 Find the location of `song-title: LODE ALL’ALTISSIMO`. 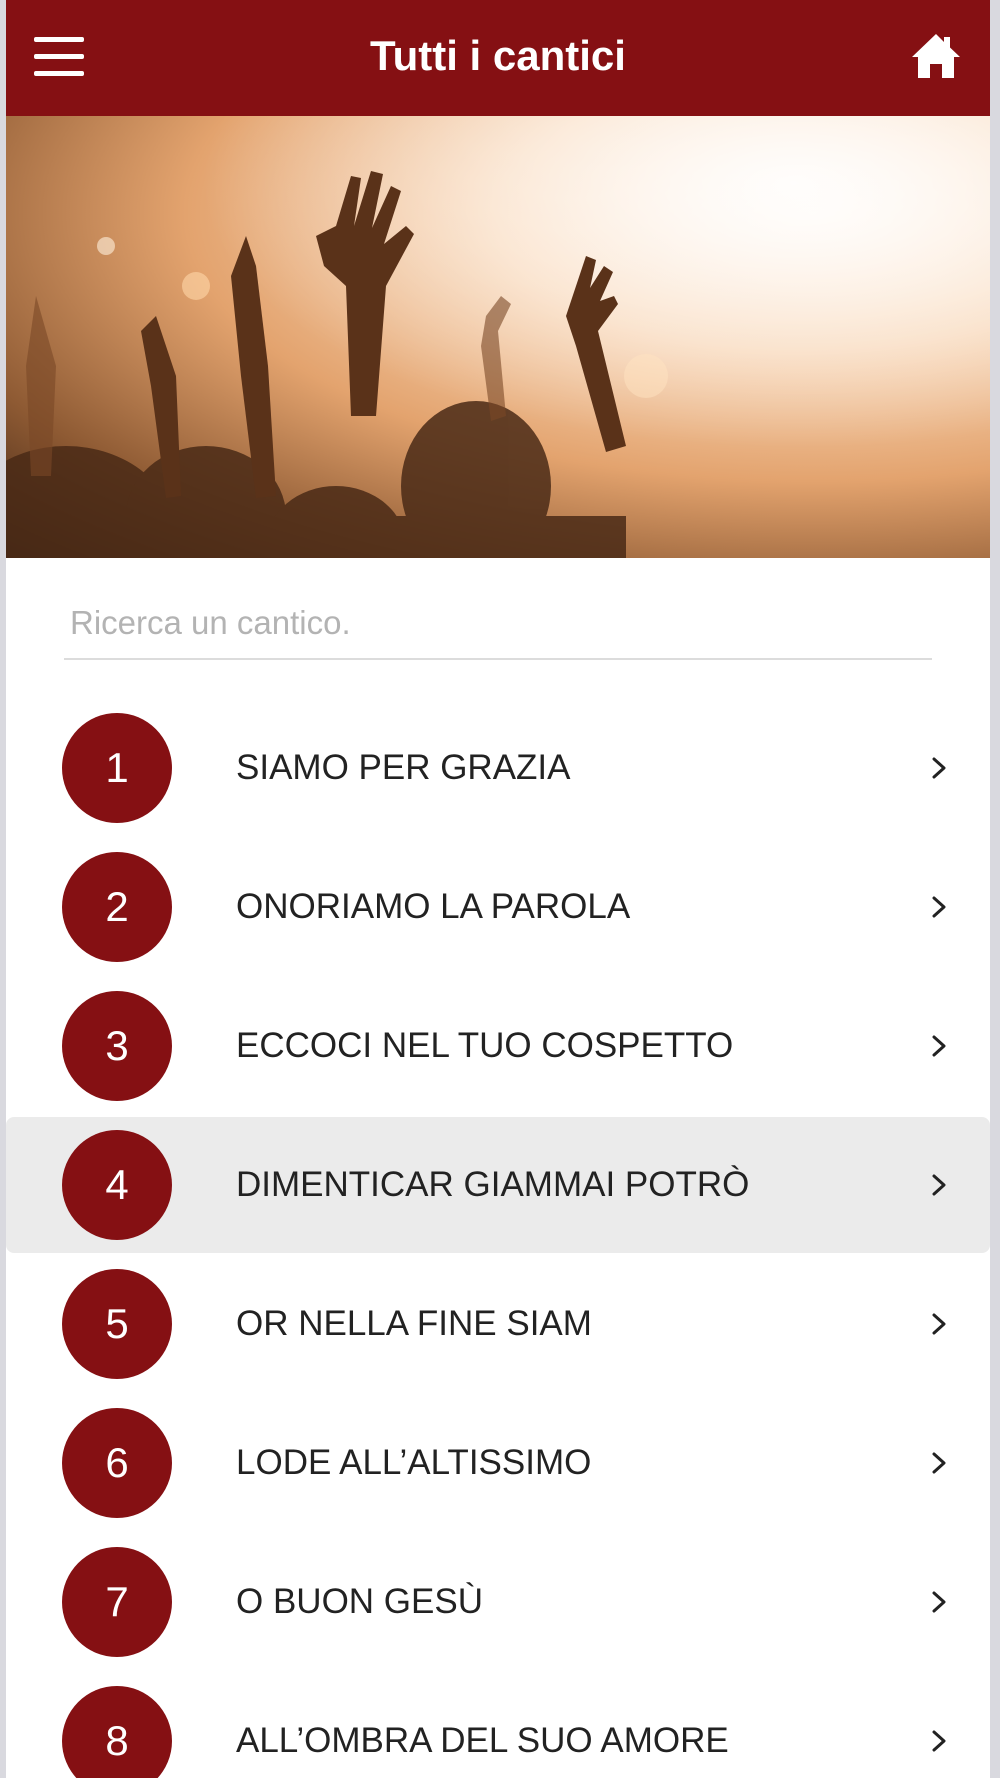

song-title: LODE ALL’ALTISSIMO is located at coordinates (414, 1462).